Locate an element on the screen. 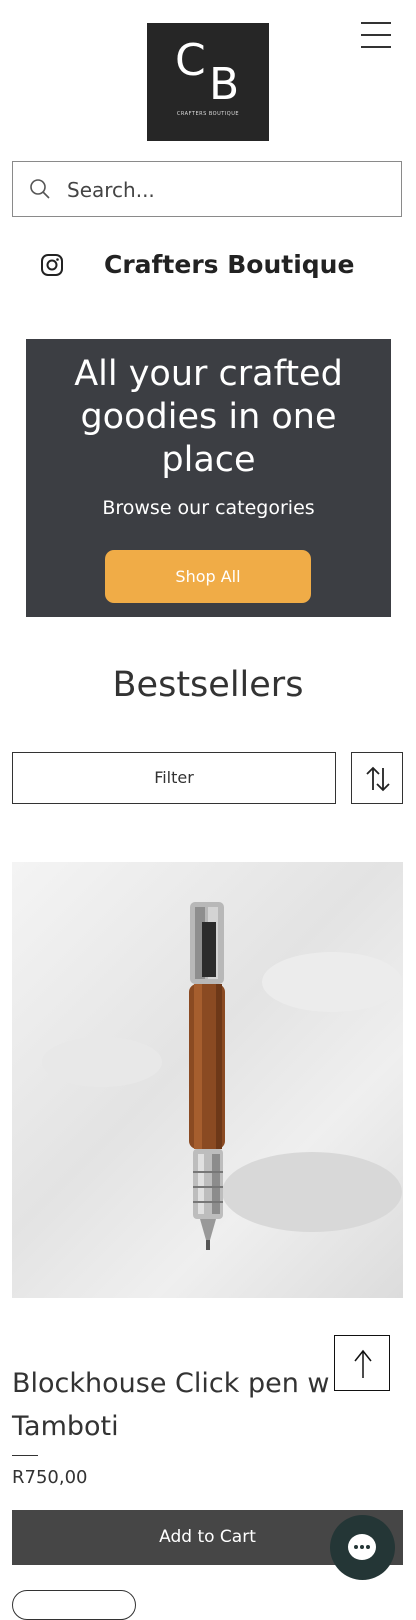 This screenshot has height=1620, width=416. chat-button is located at coordinates (362, 1547).